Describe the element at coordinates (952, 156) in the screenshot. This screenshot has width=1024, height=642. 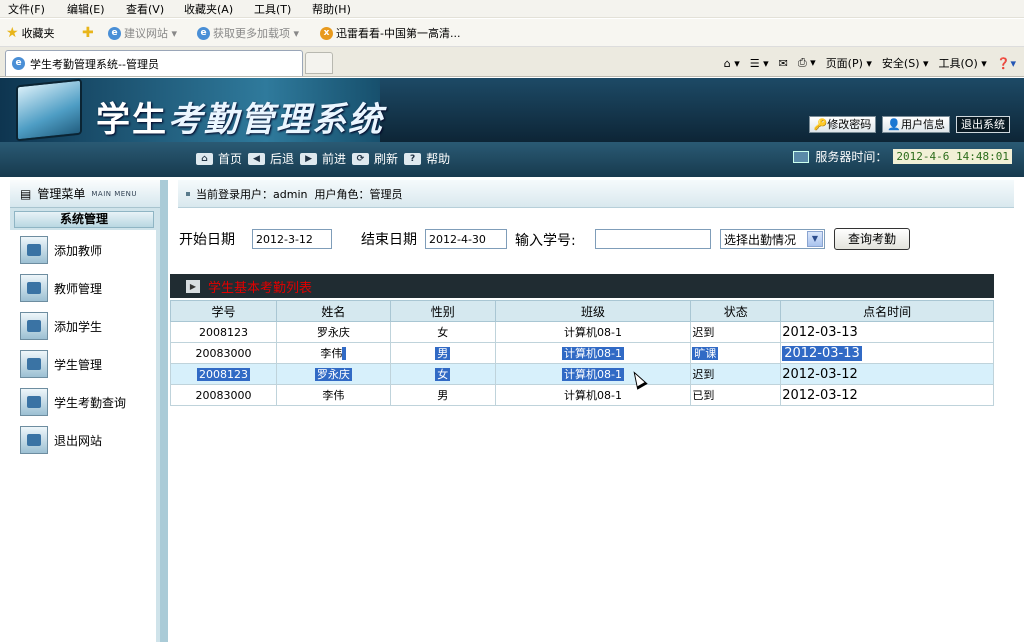
I see `server-time-value: 2012-4-6 14:48:01` at that location.